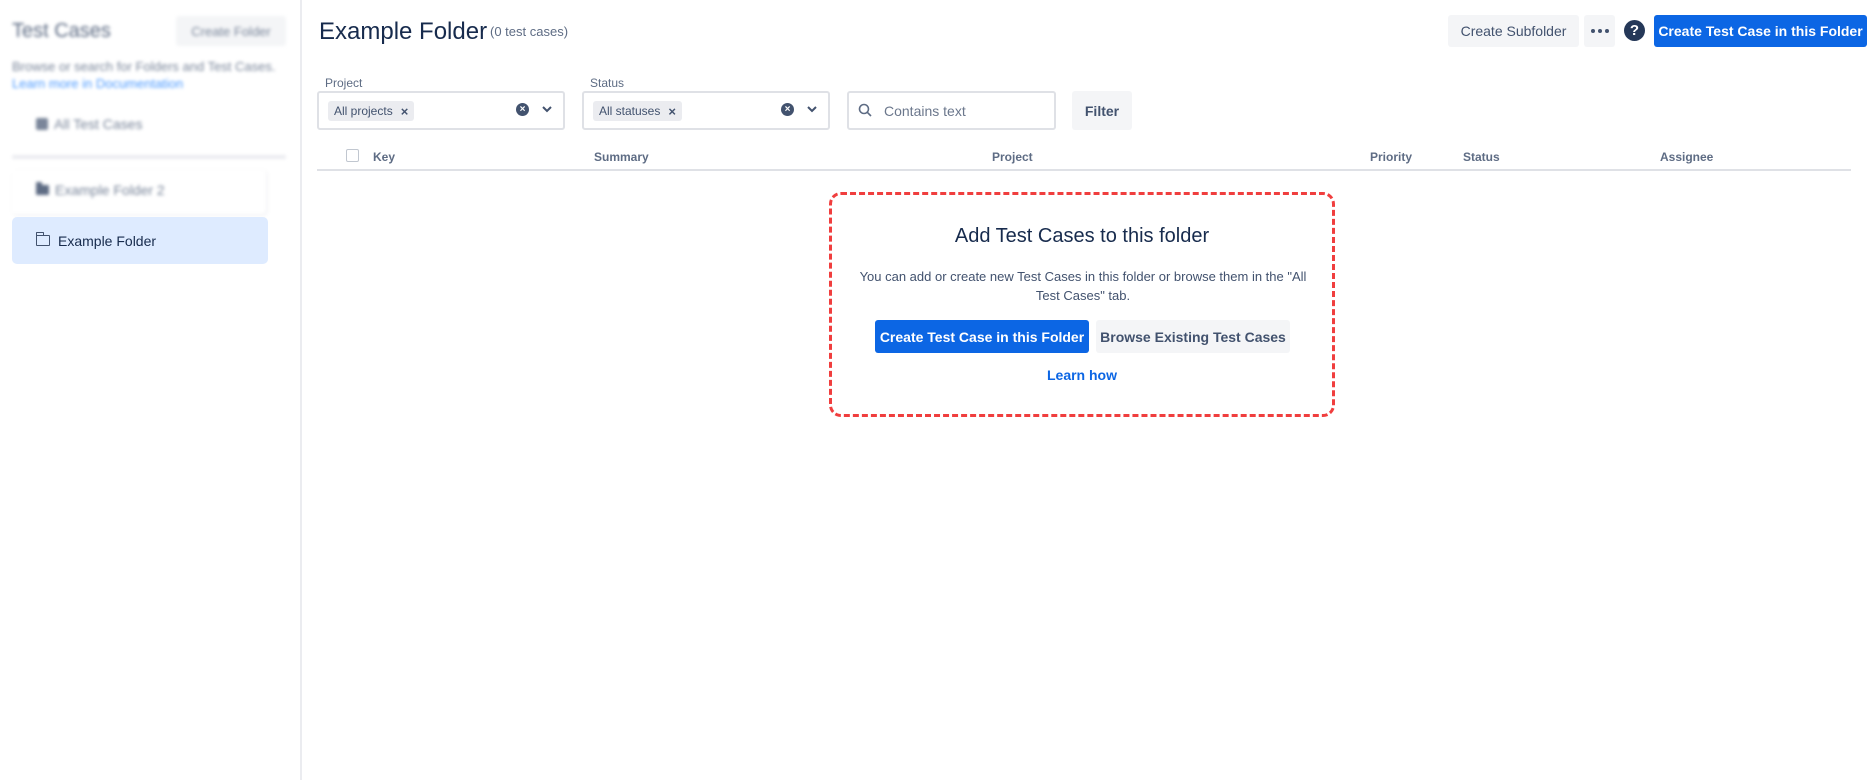 Image resolution: width=1870 pixels, height=780 pixels. I want to click on select-all-checkbox, so click(352, 155).